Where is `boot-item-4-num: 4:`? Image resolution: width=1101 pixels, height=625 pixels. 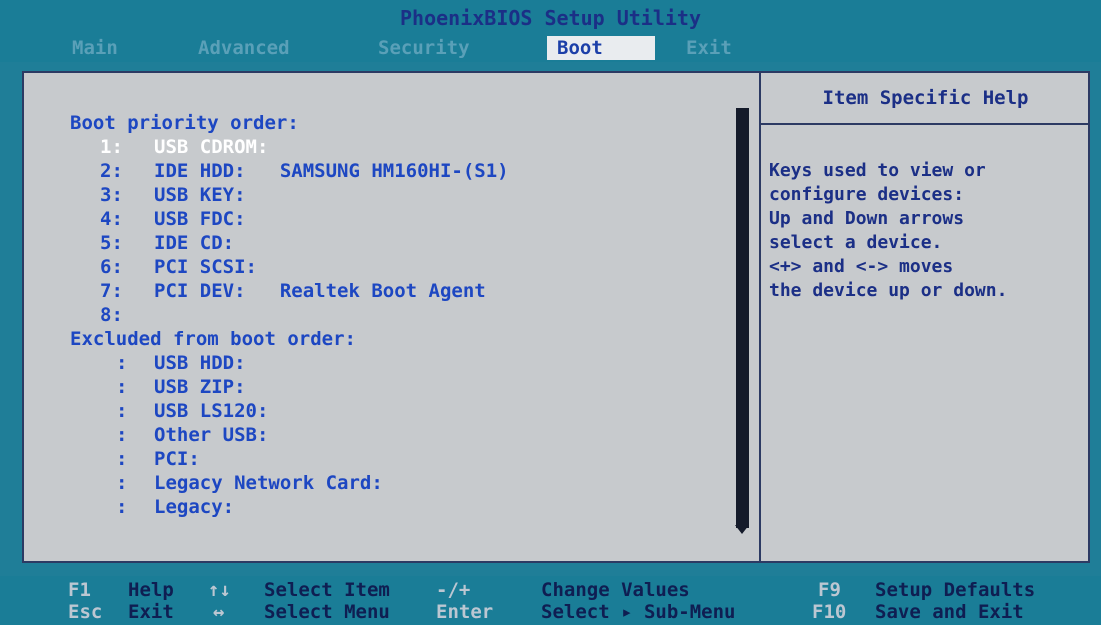 boot-item-4-num: 4: is located at coordinates (111, 219).